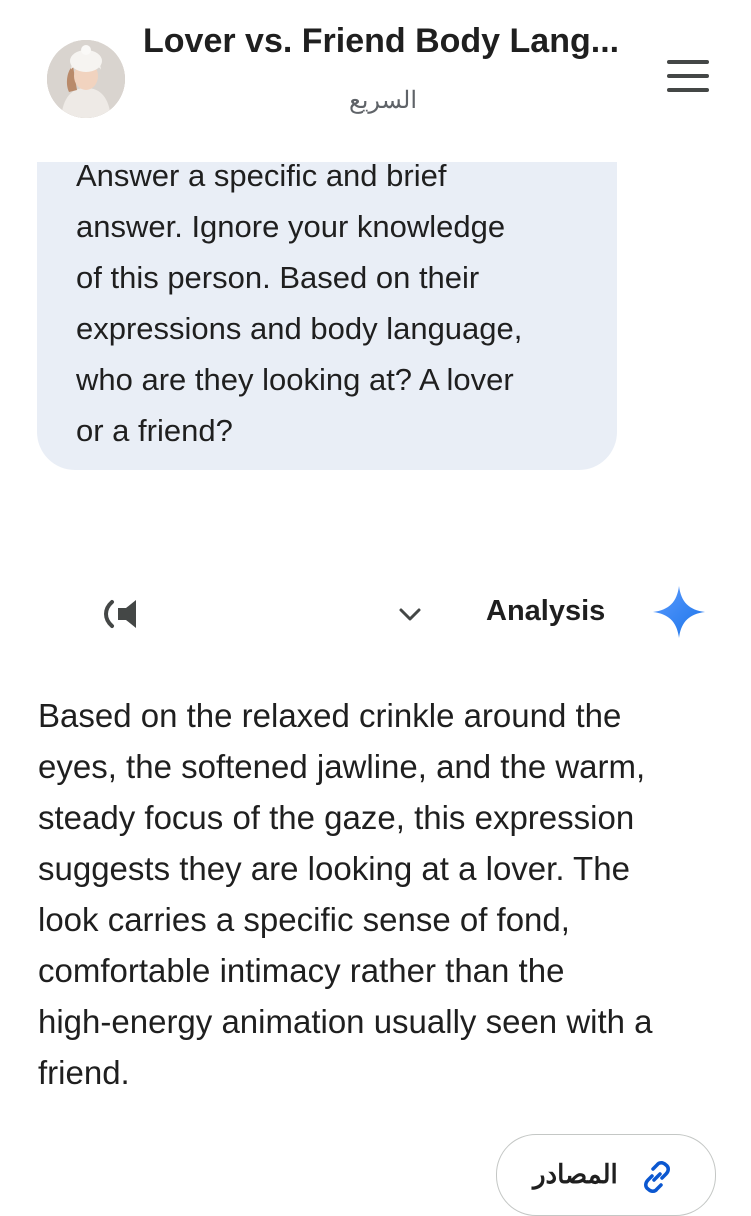 This screenshot has width=751, height=1216. Describe the element at coordinates (679, 612) in the screenshot. I see `gemini-sparkle-icon` at that location.